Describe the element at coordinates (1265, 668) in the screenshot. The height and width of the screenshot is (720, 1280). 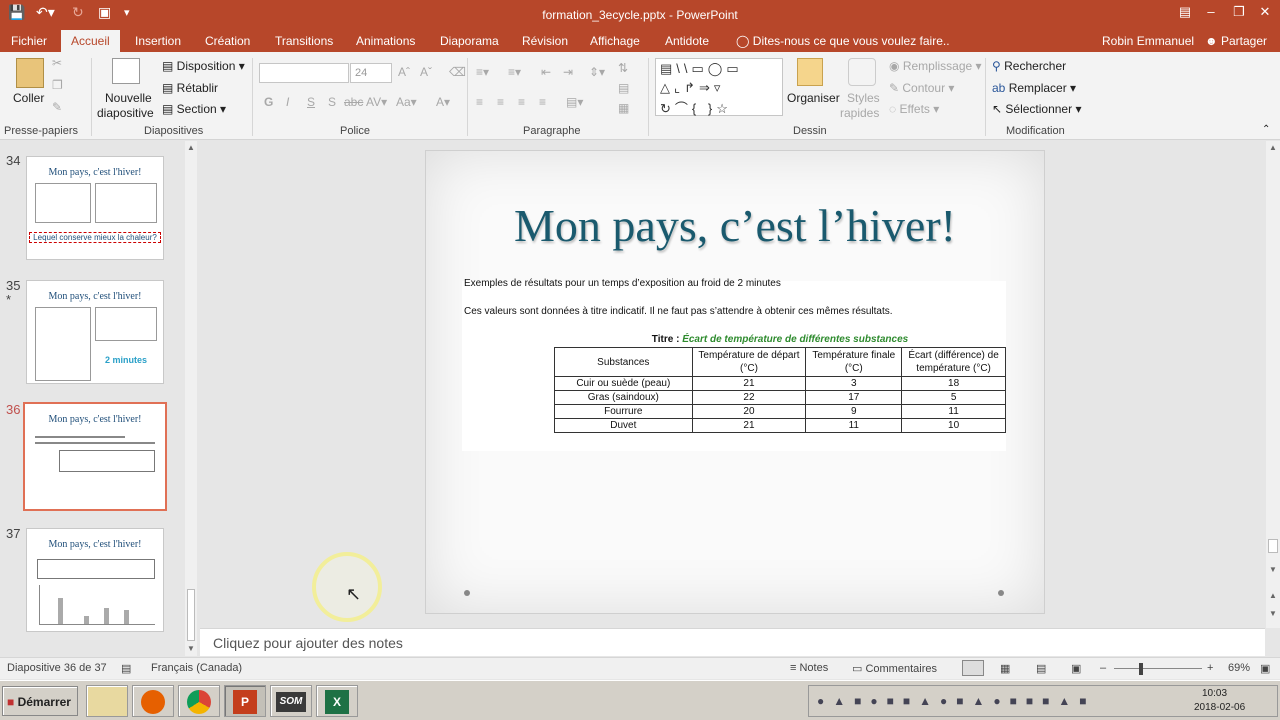
I see `fit-to-window-icon: ▣` at that location.